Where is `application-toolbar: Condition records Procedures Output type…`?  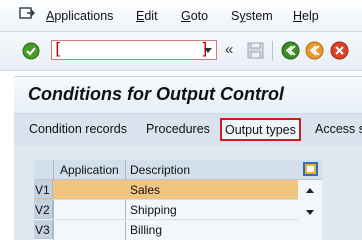
application-toolbar: Condition records Procedures Output type… is located at coordinates (188, 130).